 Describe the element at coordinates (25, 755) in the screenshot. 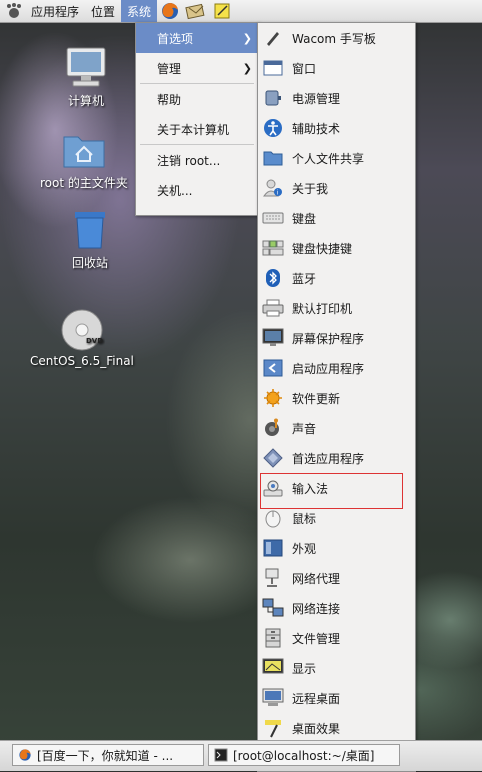

I see `firefox-icon` at that location.